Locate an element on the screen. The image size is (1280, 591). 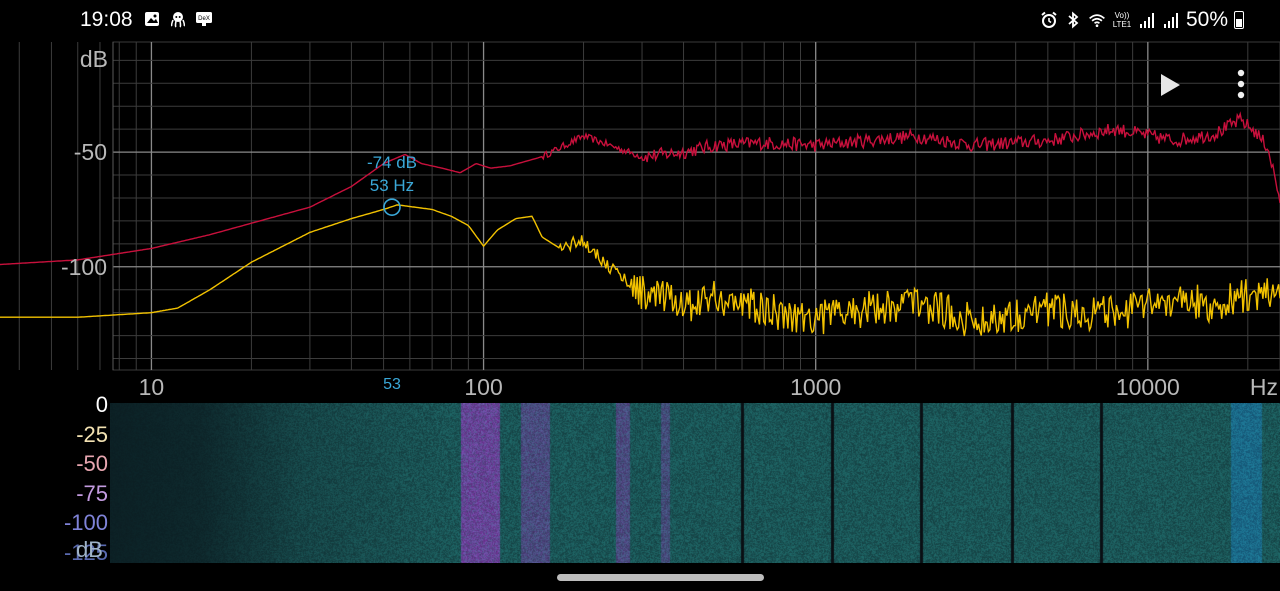
y-unit-label: dB is located at coordinates (94, 59).